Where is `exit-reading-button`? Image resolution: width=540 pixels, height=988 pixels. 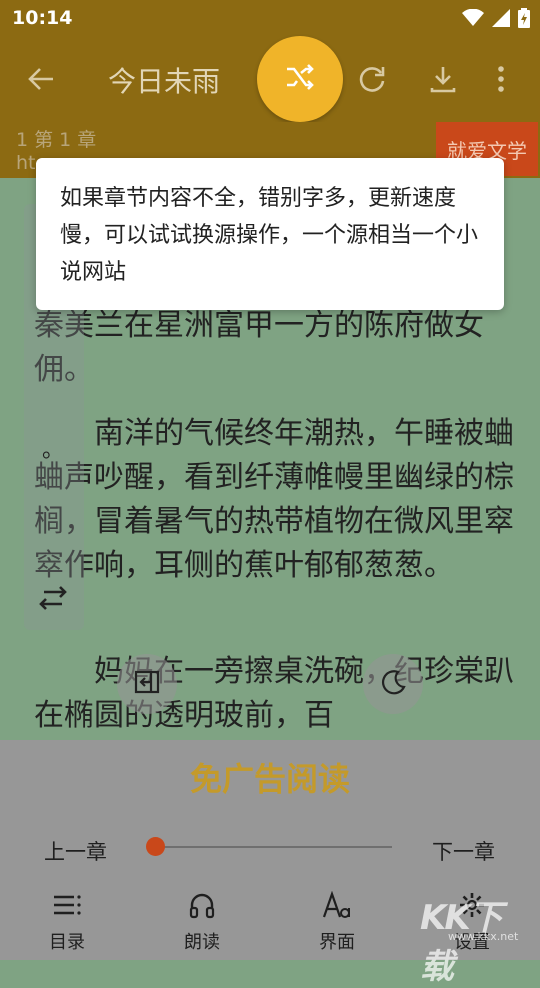 exit-reading-button is located at coordinates (147, 684).